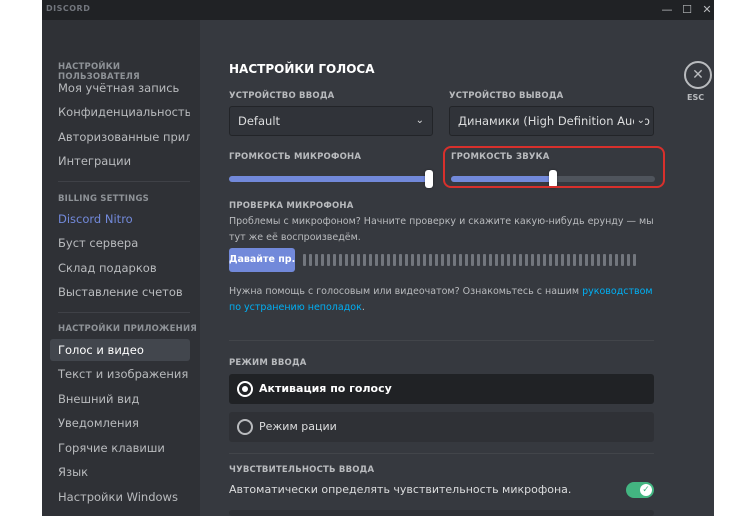  Describe the element at coordinates (698, 75) in the screenshot. I see `close-icon: ✕` at that location.